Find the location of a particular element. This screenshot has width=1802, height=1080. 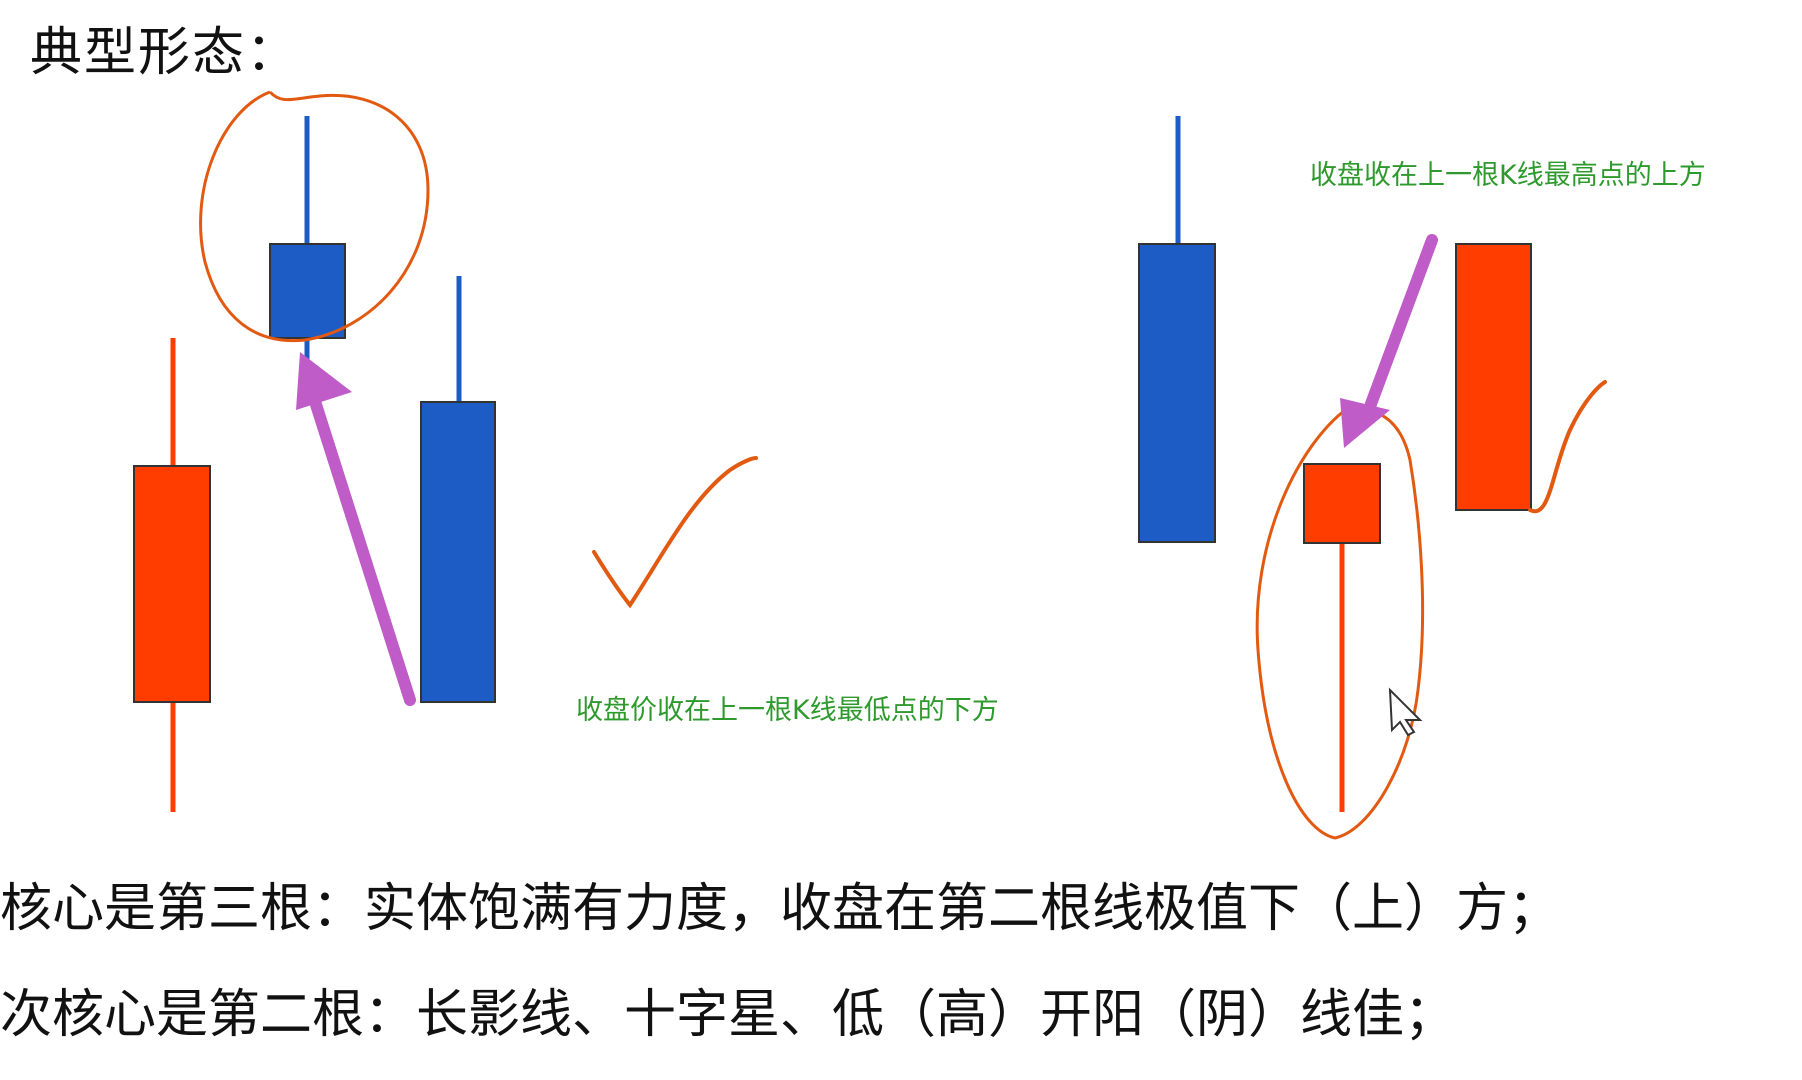

summary-line-2: 次核心是第二根：长影线、十字星、低（高）开阳（阴）线佳； is located at coordinates (728, 1015).